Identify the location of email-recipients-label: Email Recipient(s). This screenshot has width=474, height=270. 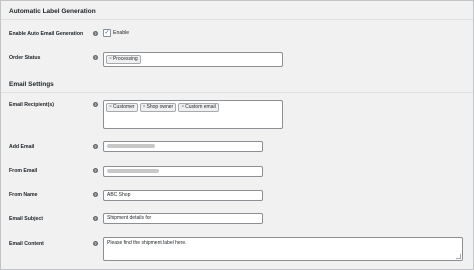
(31, 105).